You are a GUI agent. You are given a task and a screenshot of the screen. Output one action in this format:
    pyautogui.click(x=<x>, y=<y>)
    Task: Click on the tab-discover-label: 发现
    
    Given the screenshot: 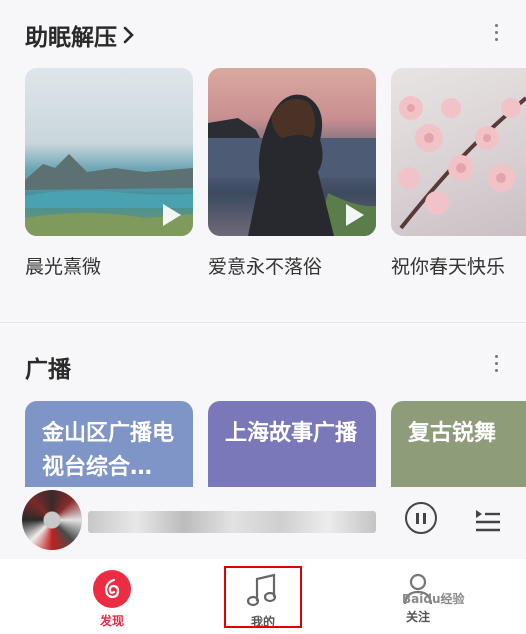 What is the action you would take?
    pyautogui.click(x=111, y=621)
    